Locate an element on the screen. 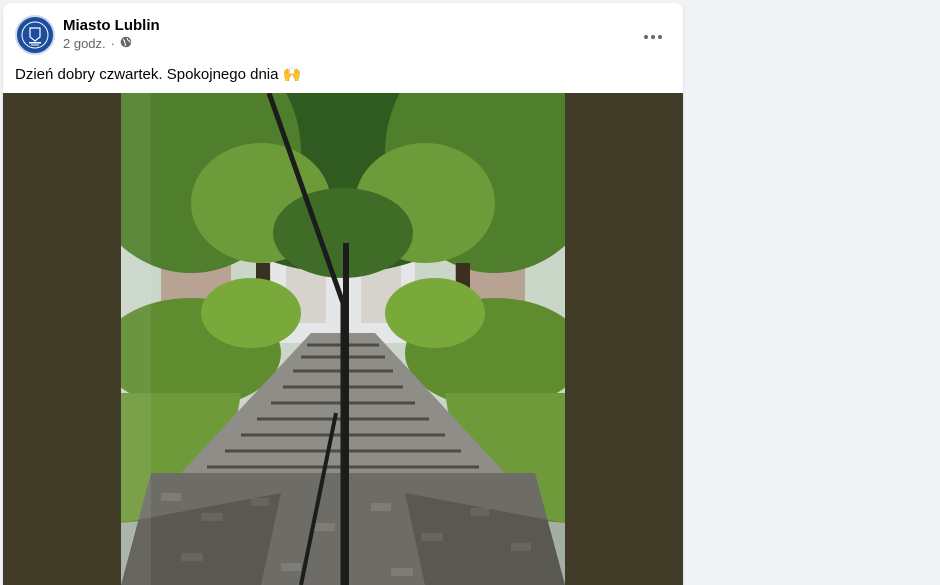  post-text: Dzień dobry czwartek. Spokojnego dnia 🙌 is located at coordinates (158, 74).